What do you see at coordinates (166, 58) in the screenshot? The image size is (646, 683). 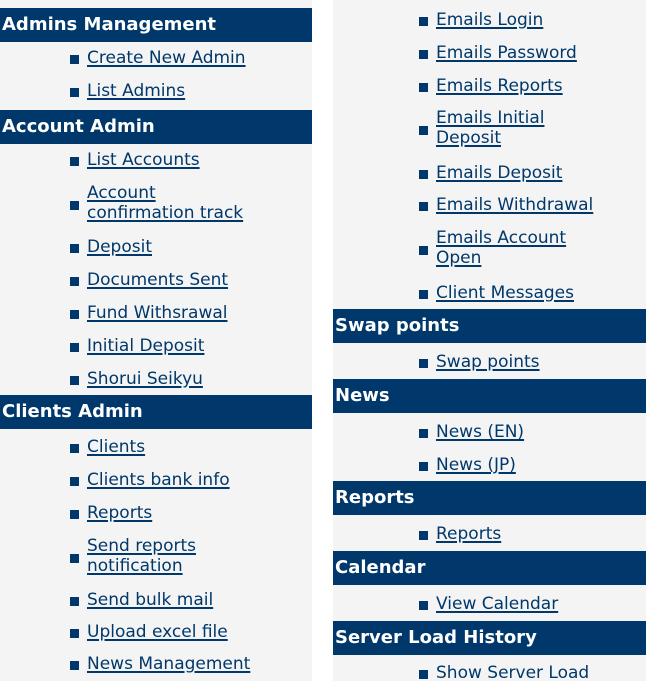 I see `create-new-admin-link: Create New Admin` at bounding box center [166, 58].